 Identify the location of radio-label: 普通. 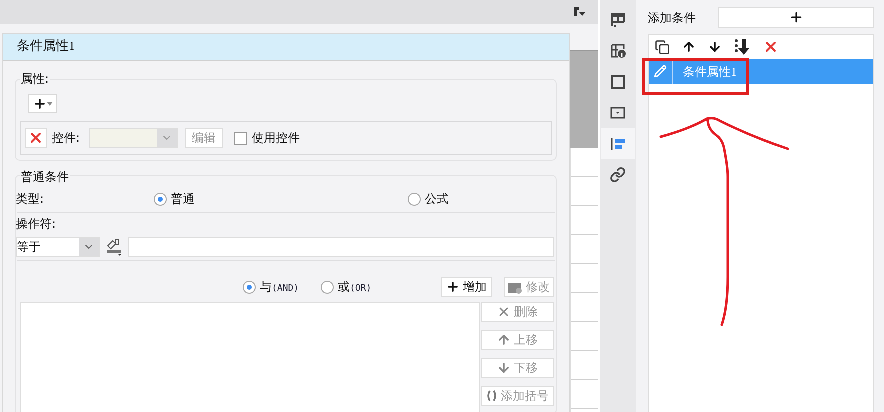
(183, 199).